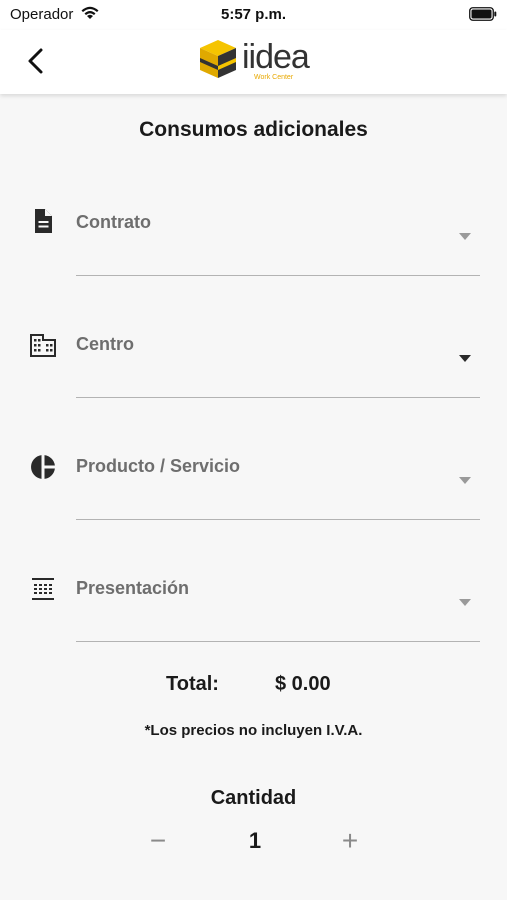  I want to click on producto-servicio-label: Producto / Servicio, so click(158, 466).